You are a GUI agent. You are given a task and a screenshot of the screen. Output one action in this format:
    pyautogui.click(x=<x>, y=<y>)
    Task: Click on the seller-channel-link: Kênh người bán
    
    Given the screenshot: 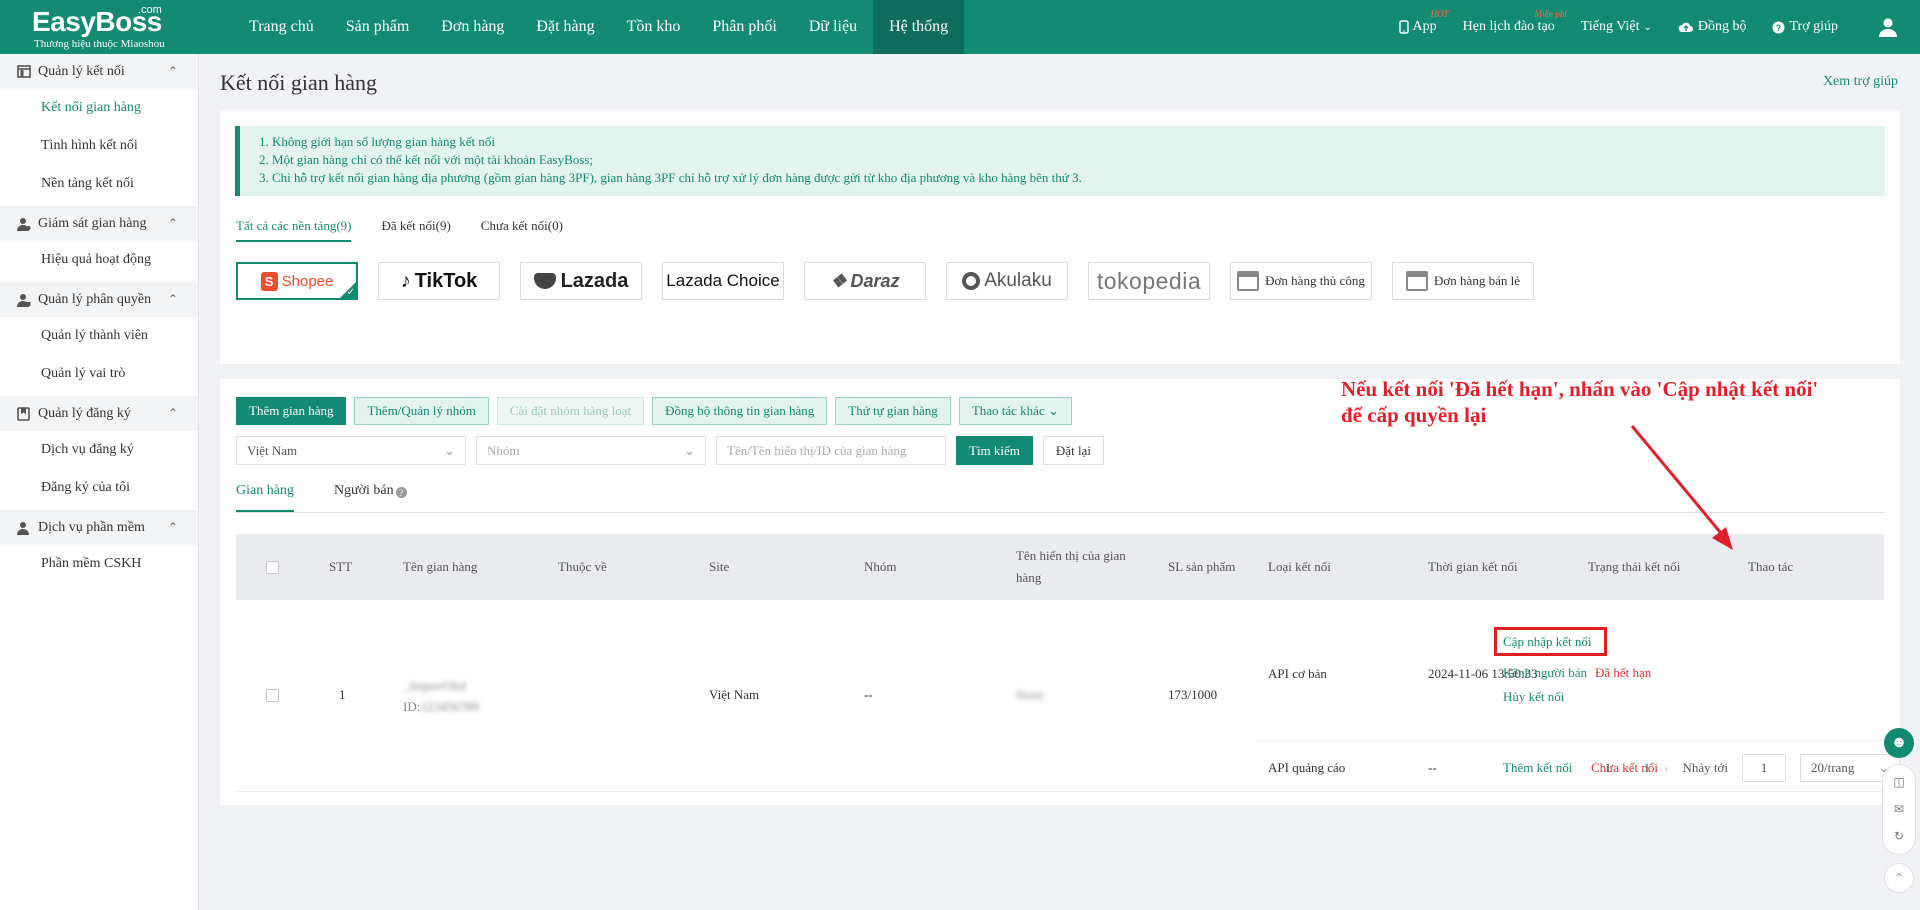 What is the action you would take?
    pyautogui.click(x=1545, y=673)
    